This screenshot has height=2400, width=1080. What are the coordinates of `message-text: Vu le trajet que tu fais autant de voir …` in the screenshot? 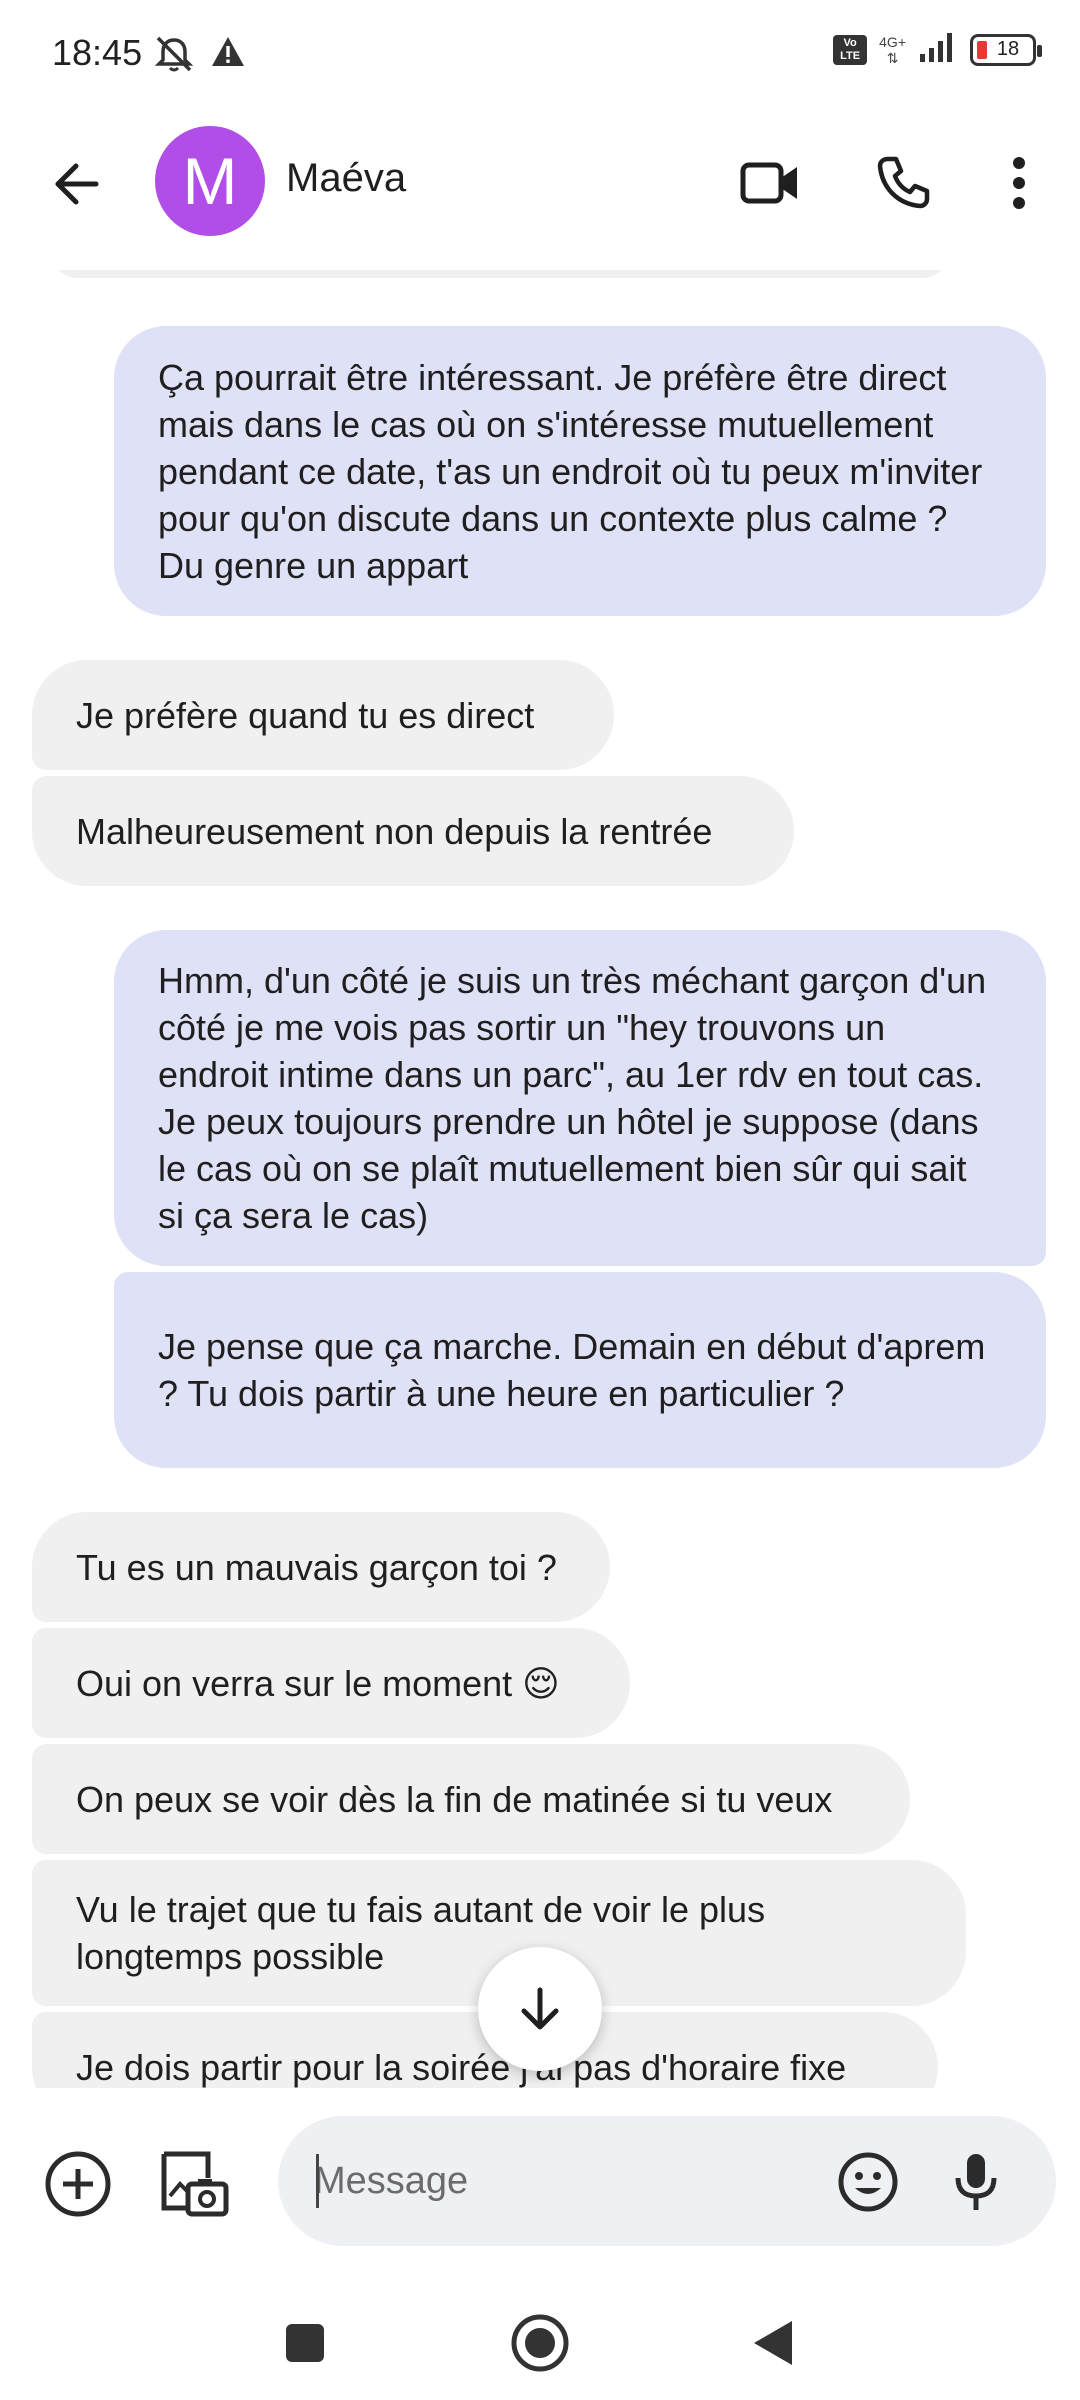 It's located at (421, 1933).